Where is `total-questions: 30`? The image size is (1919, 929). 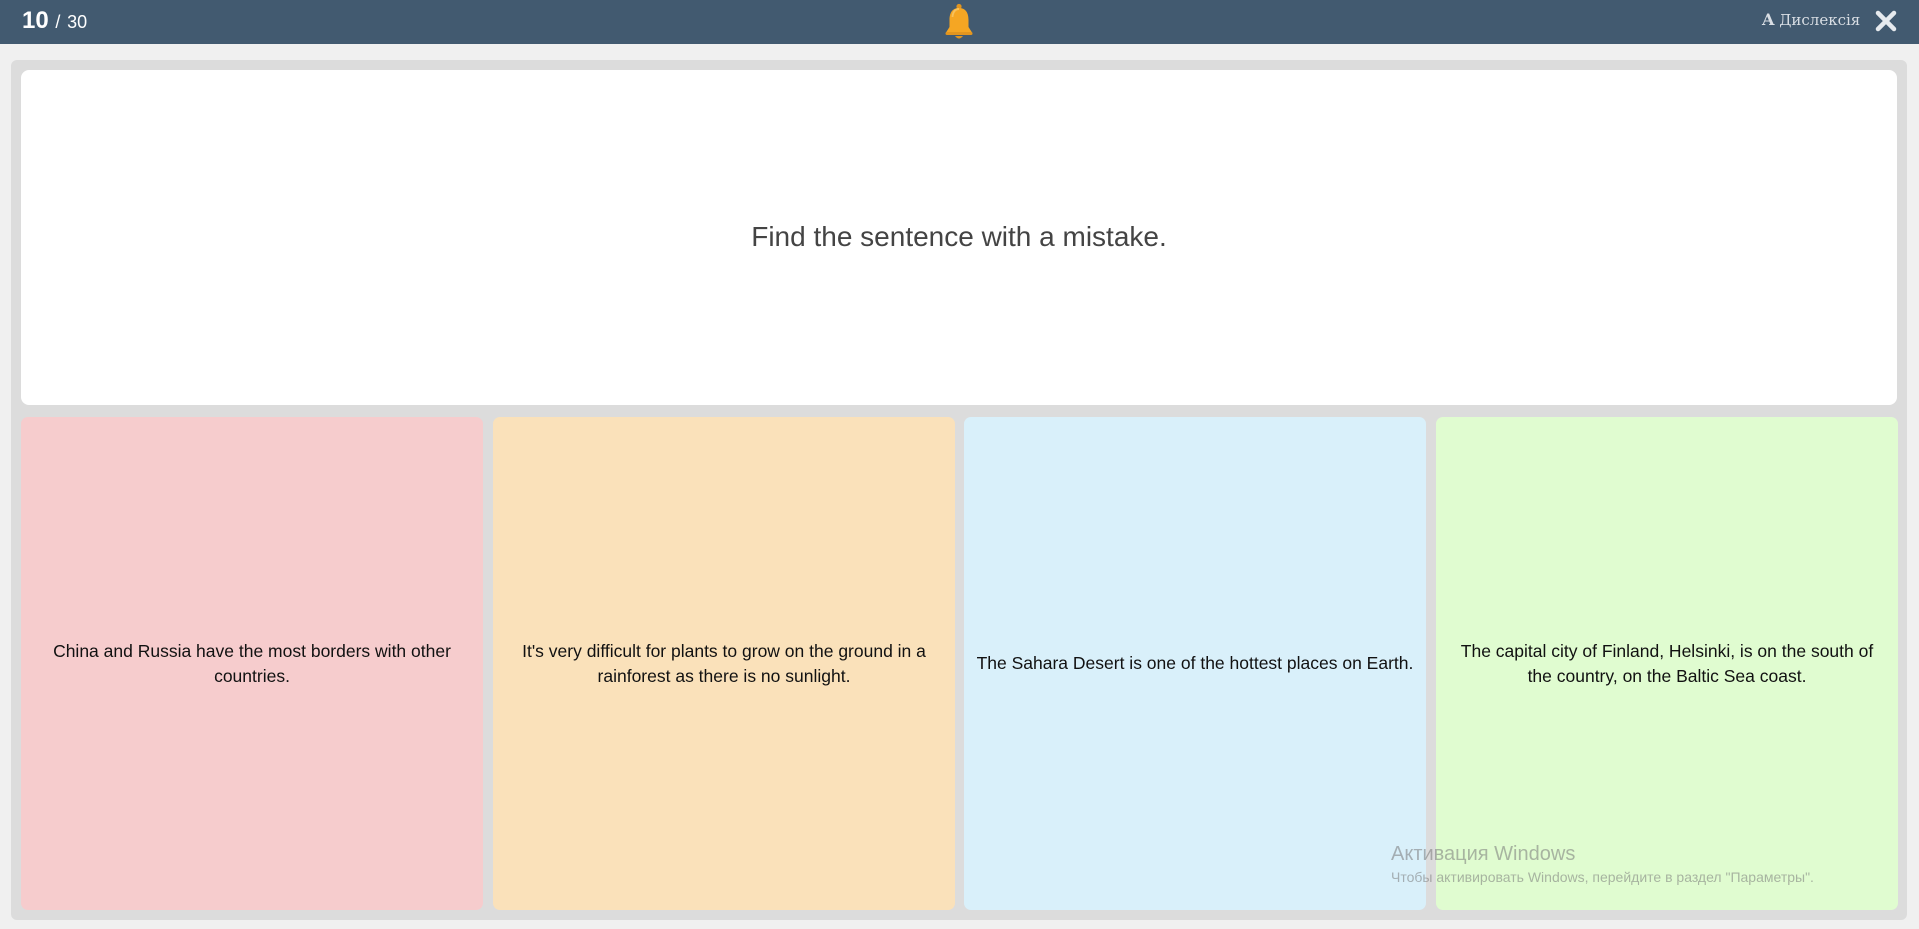
total-questions: 30 is located at coordinates (77, 22).